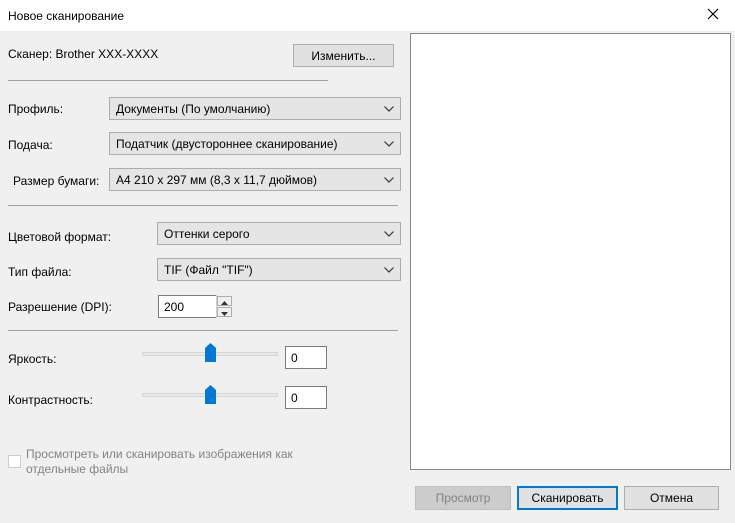 Image resolution: width=735 pixels, height=523 pixels. Describe the element at coordinates (306, 397) in the screenshot. I see `contrast-input: 0` at that location.